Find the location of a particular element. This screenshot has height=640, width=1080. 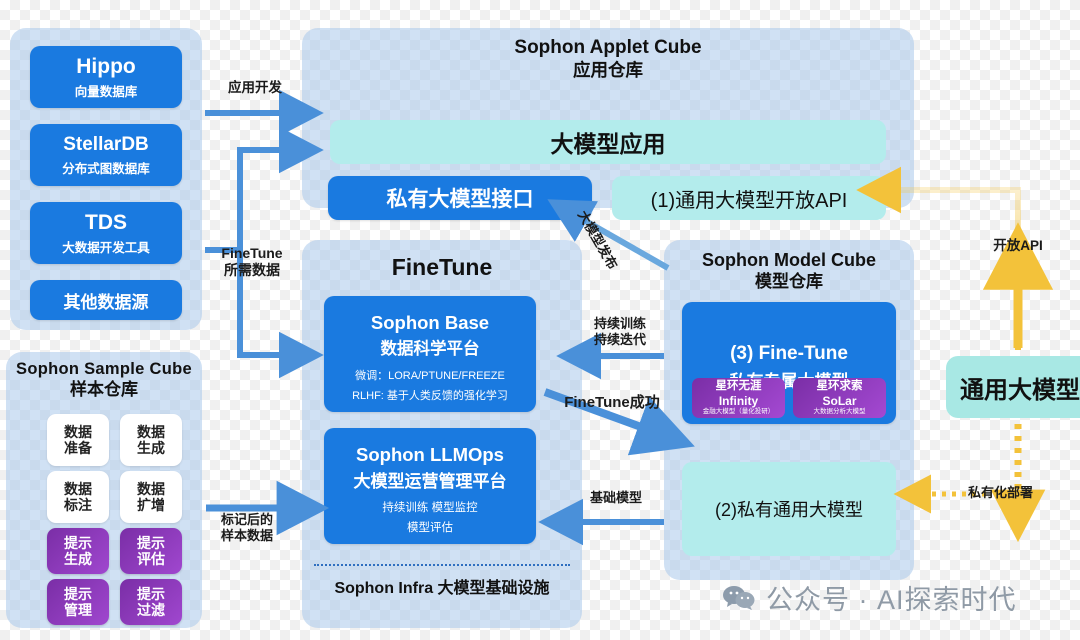

datasource-card-other: 其他数据源 is located at coordinates (106, 300).